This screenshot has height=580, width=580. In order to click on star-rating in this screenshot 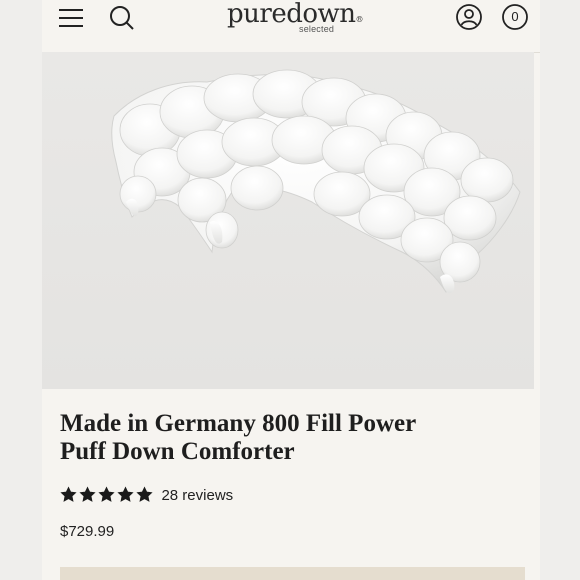, I will do `click(107, 495)`.